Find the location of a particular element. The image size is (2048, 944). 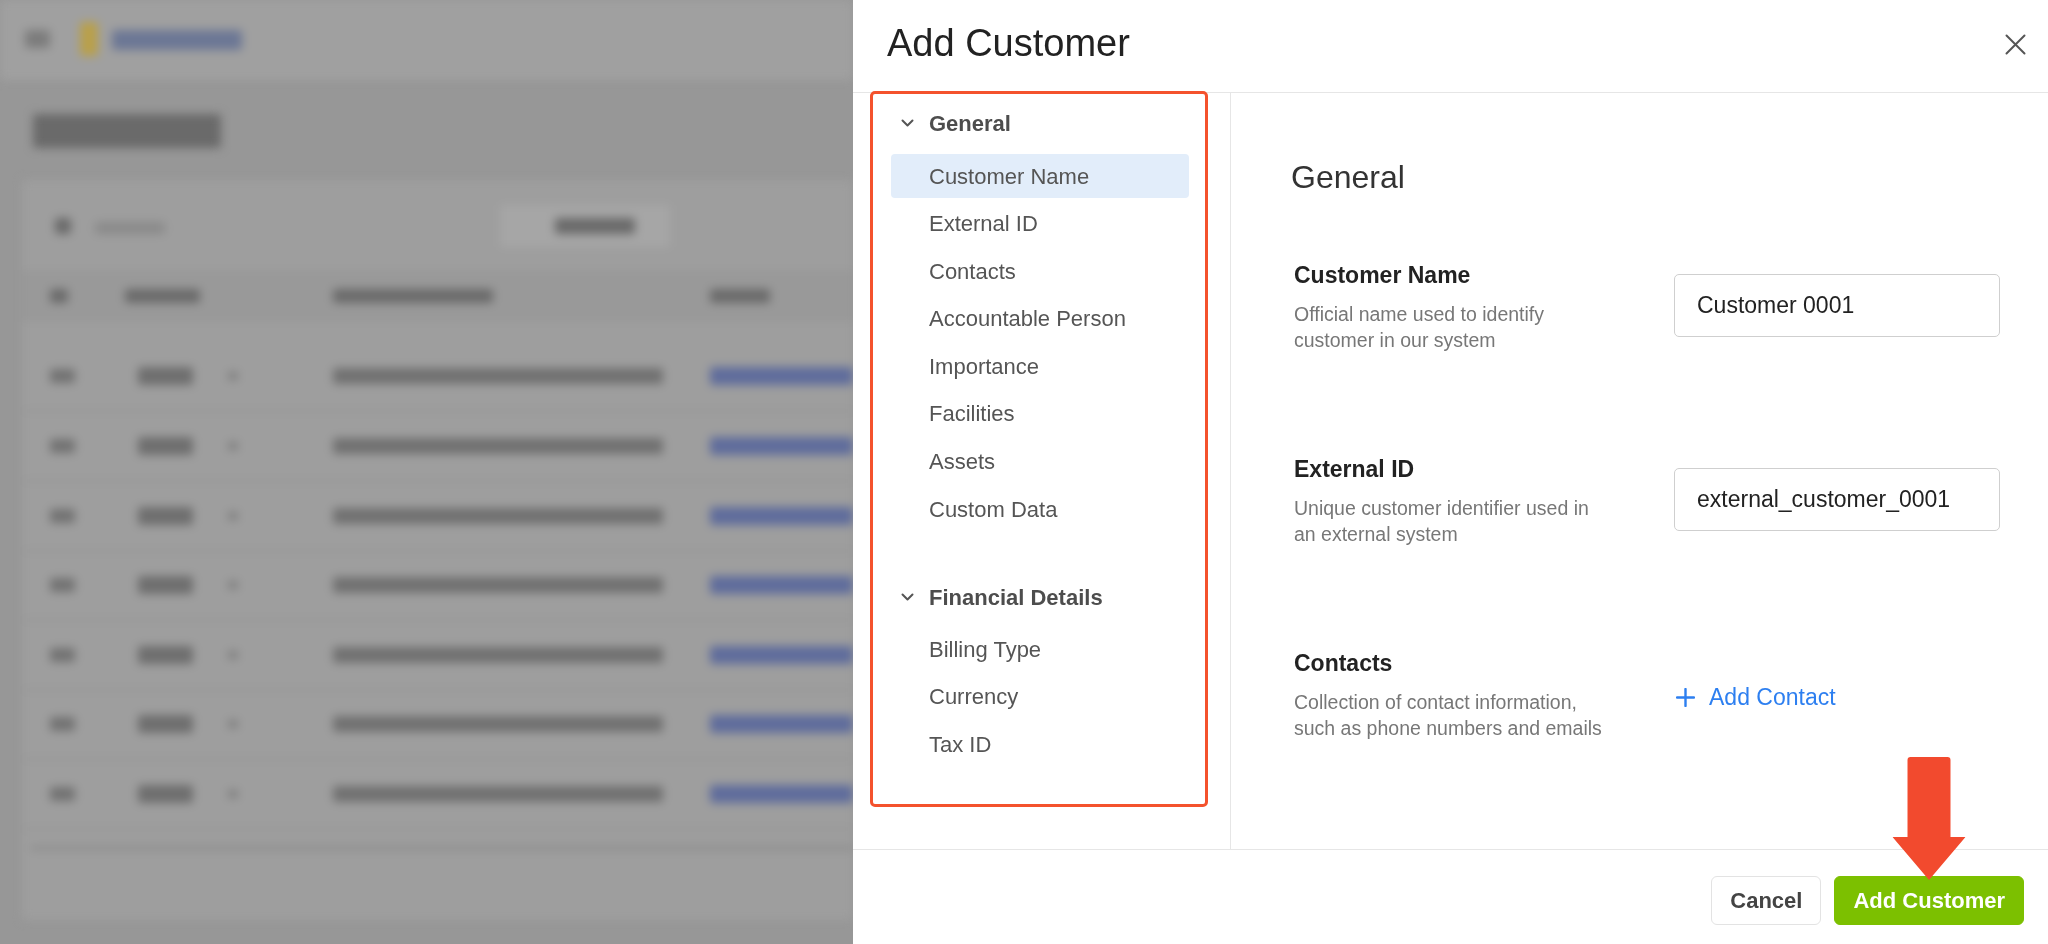

sidebar-item: External ID is located at coordinates (1040, 223).